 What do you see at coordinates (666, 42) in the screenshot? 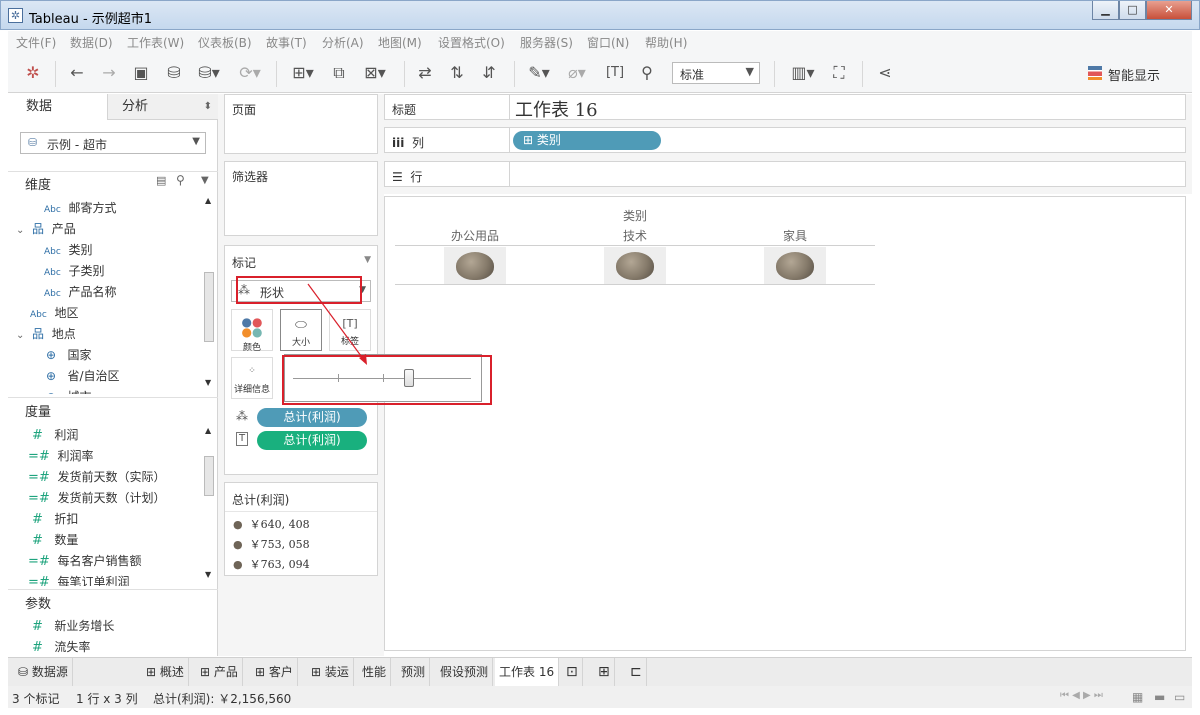
I see `menu-help: 帮助(H)` at bounding box center [666, 42].